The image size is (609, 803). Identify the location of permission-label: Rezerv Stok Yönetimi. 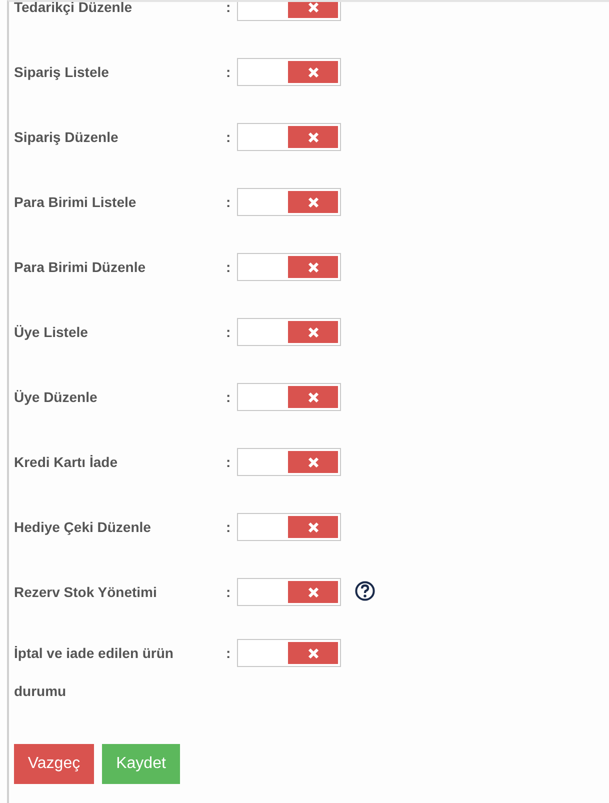
(86, 592).